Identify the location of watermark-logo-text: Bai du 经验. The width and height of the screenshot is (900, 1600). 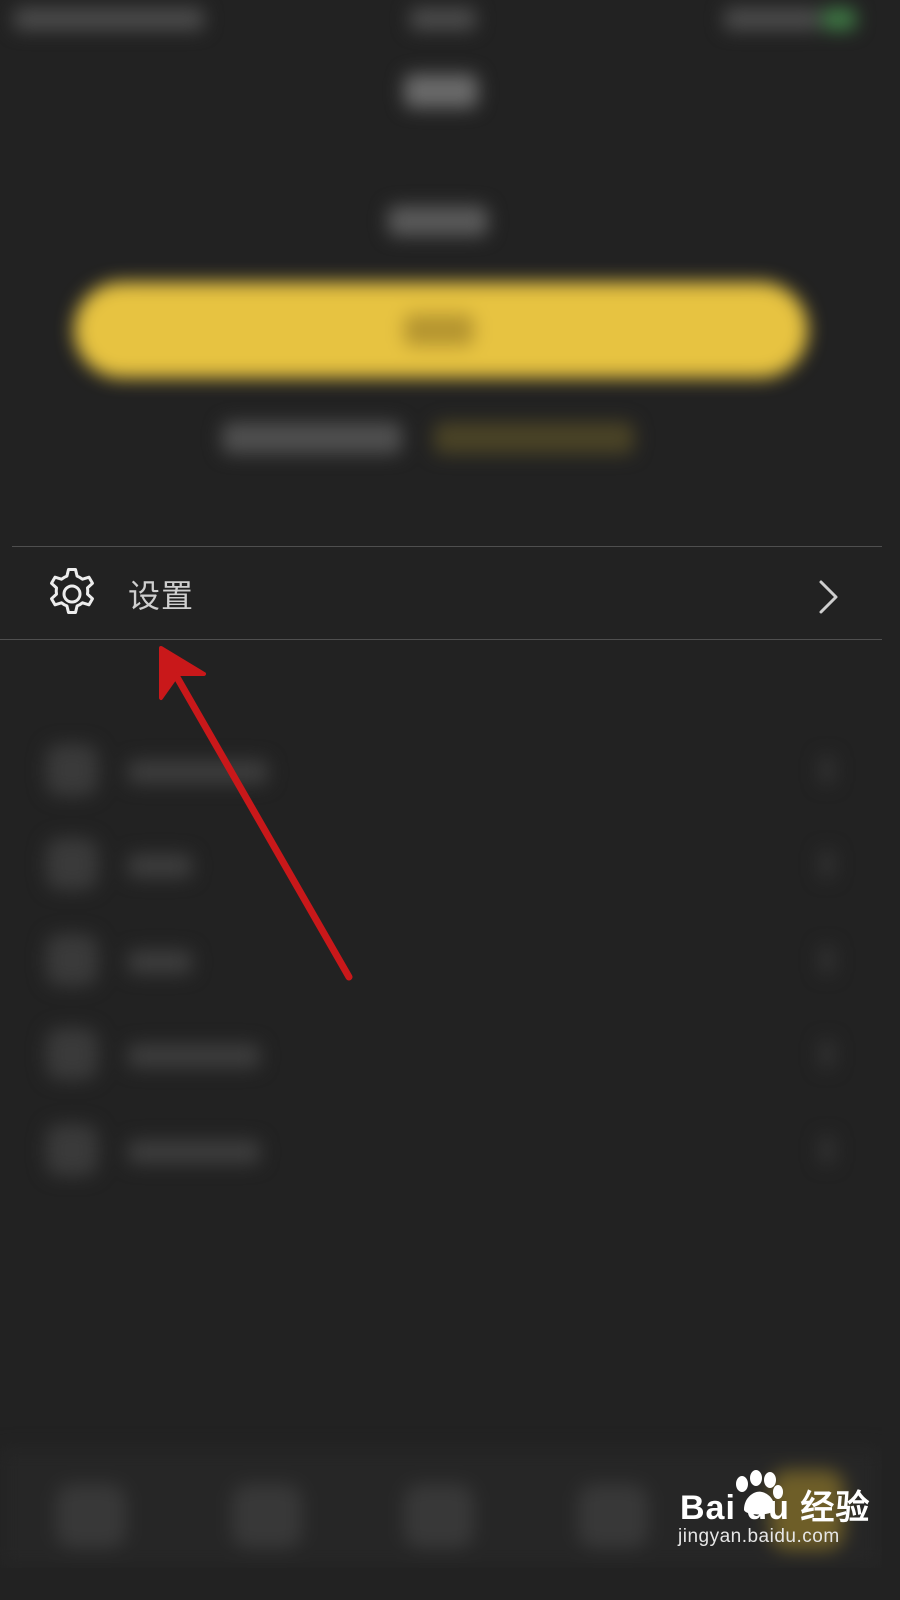
(775, 1508).